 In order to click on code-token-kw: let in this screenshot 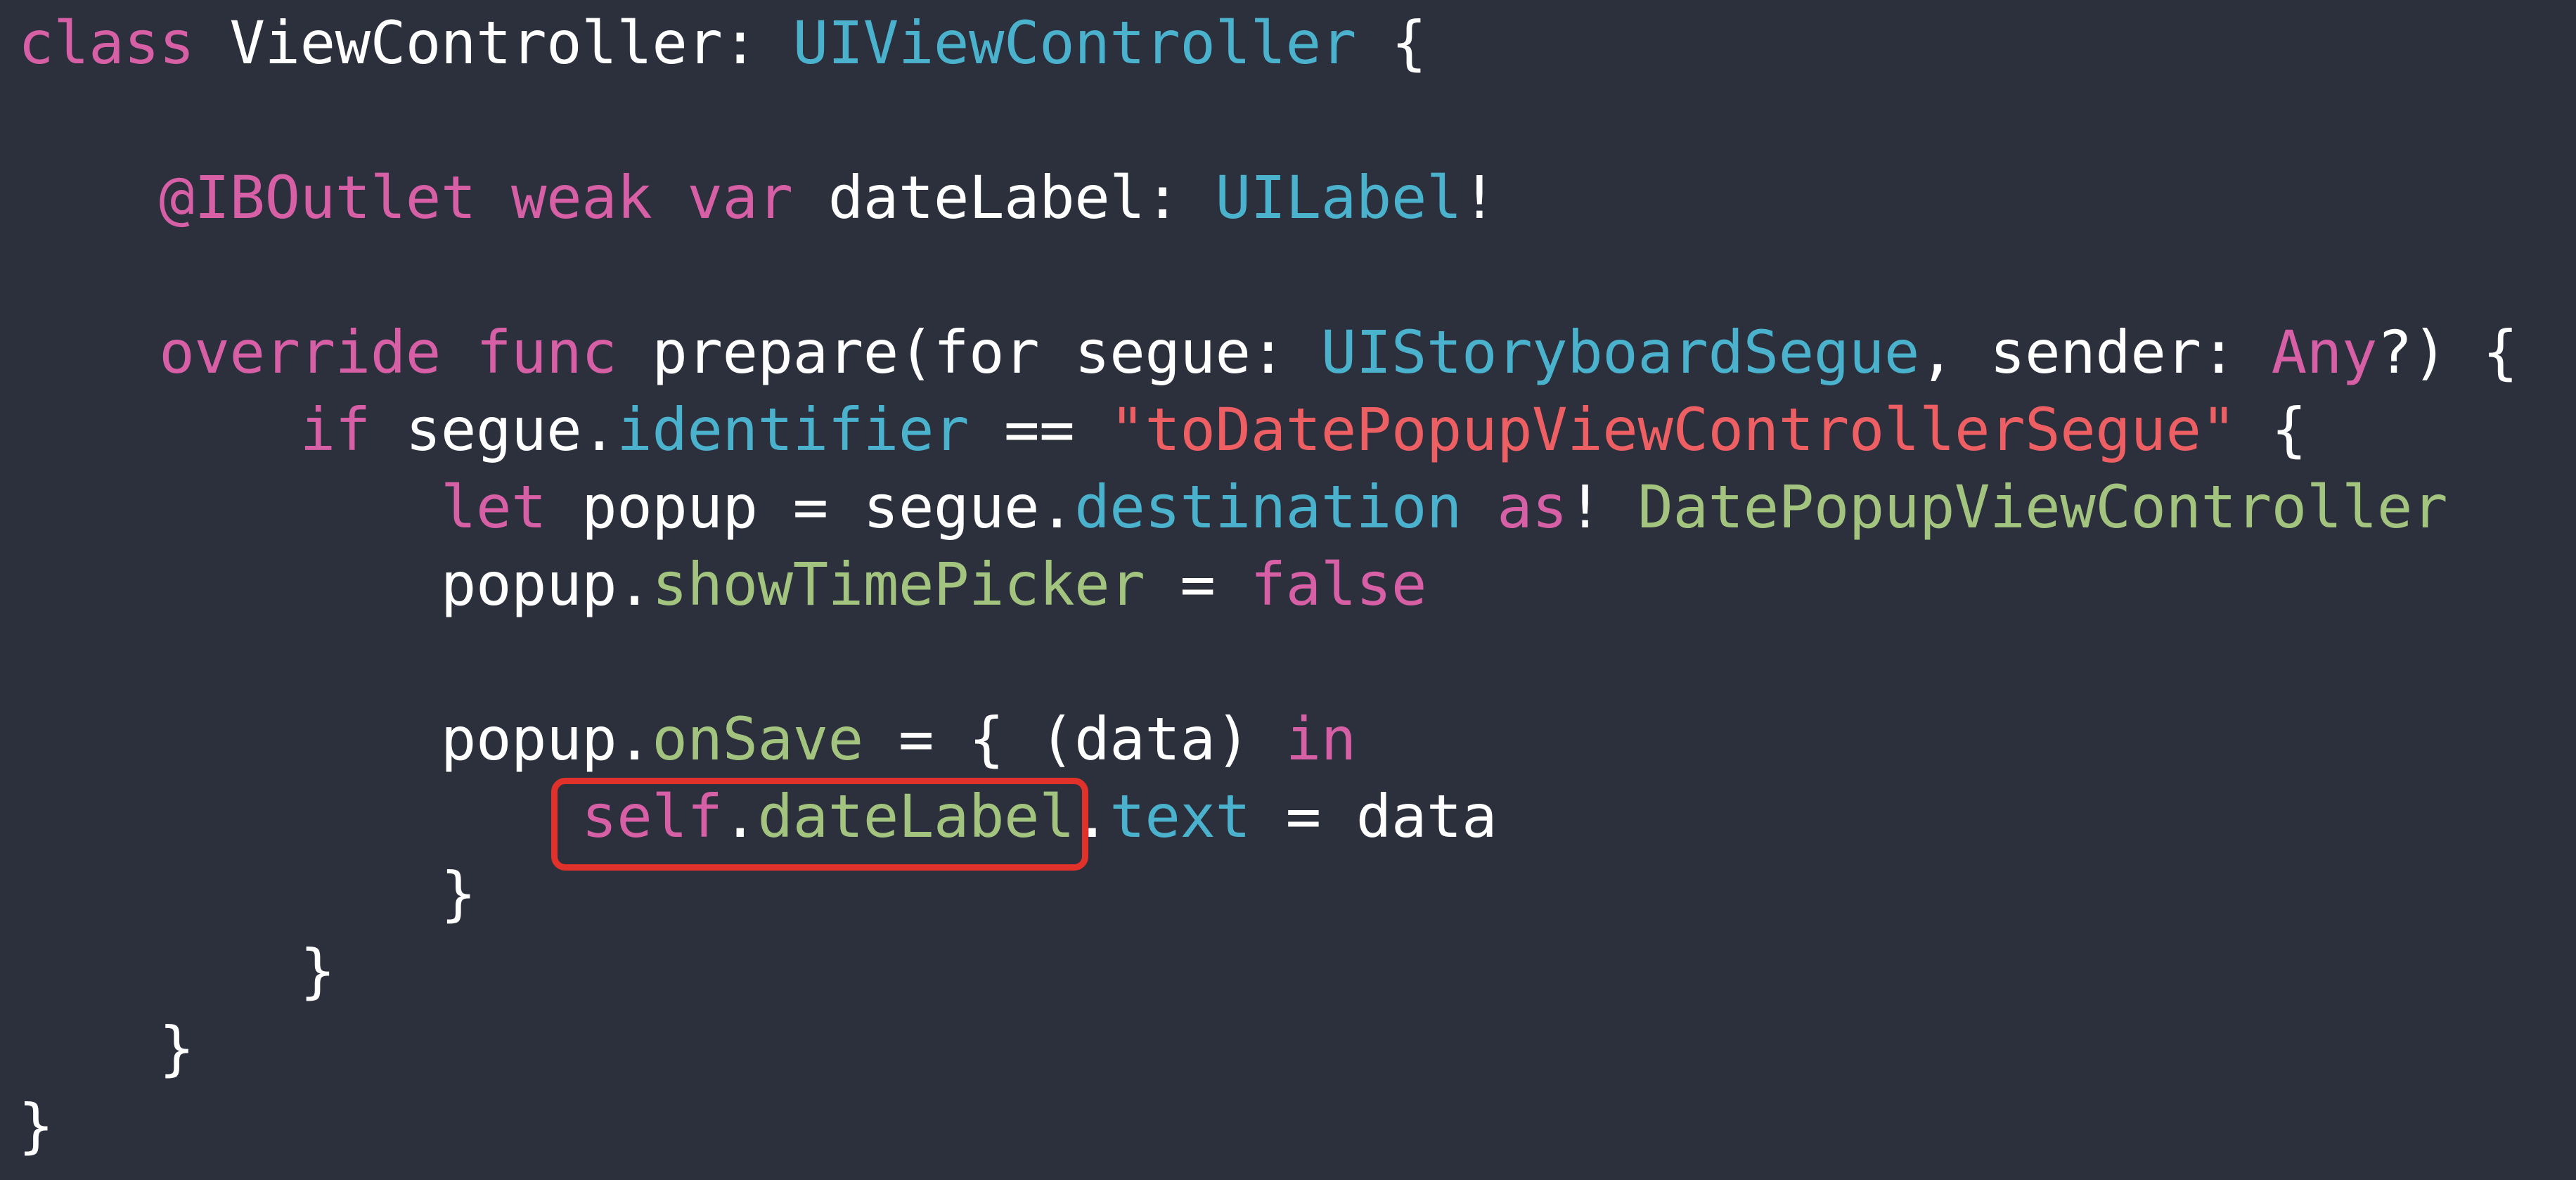, I will do `click(493, 507)`.